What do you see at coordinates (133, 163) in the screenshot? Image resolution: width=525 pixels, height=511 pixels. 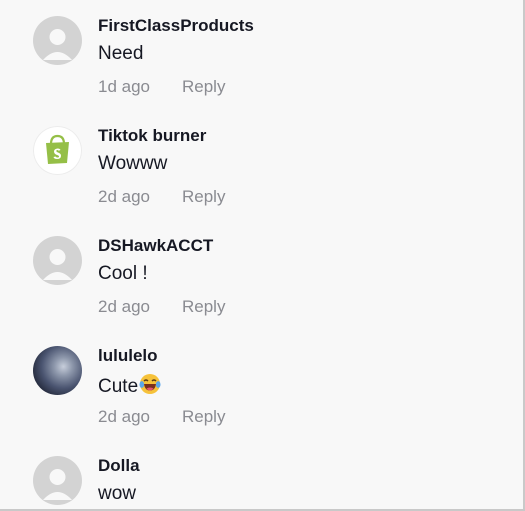 I see `comment-text: Wowww` at bounding box center [133, 163].